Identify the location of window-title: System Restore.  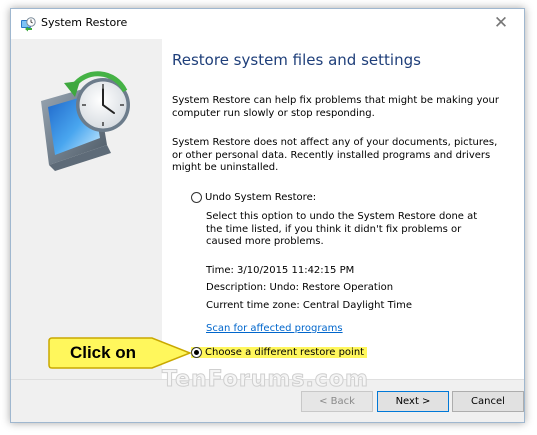
(84, 22).